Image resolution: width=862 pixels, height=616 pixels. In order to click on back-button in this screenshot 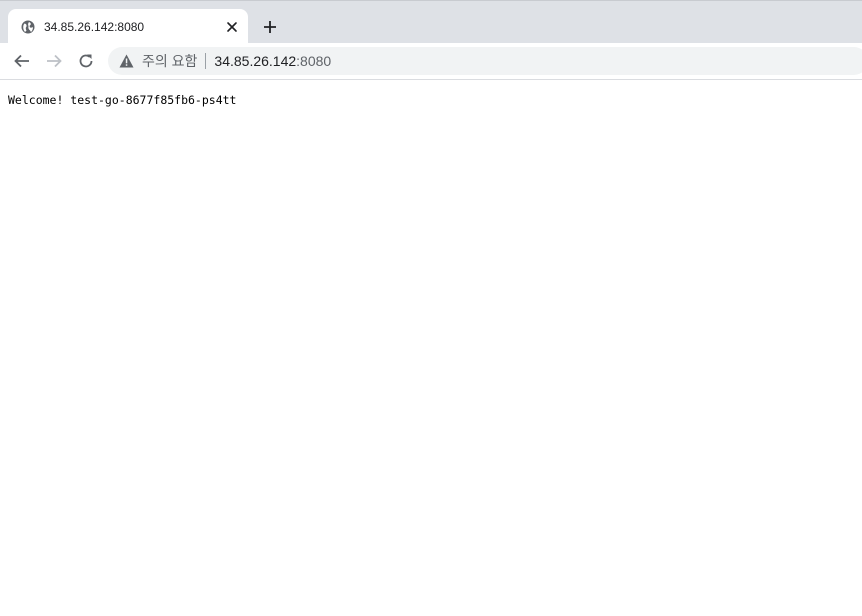, I will do `click(22, 61)`.